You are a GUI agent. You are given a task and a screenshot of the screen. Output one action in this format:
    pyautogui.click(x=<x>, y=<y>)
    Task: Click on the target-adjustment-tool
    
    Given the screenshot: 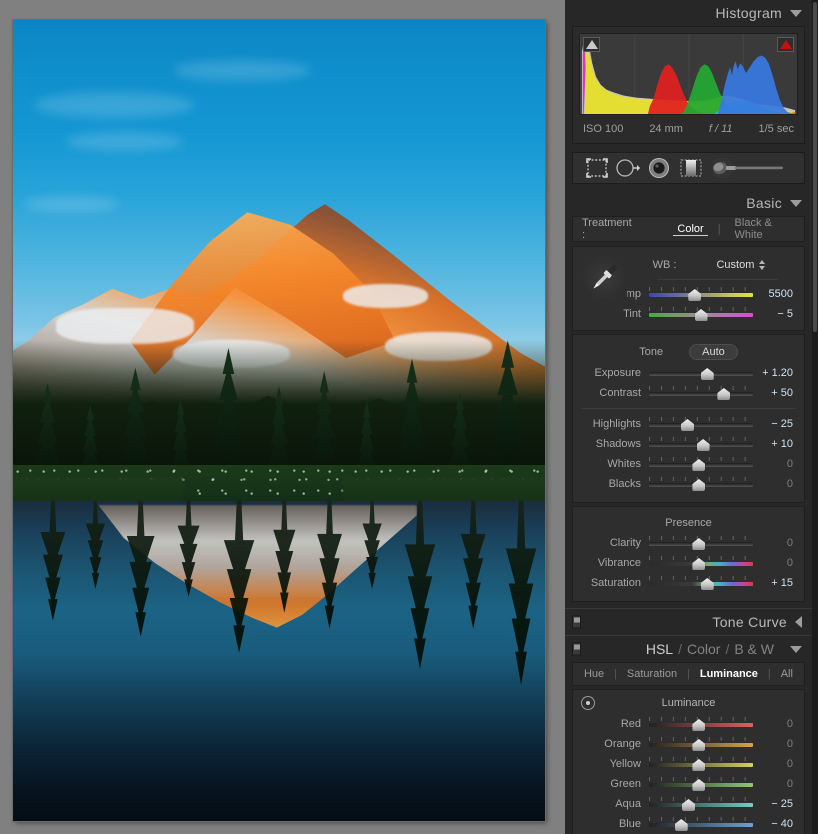 What is the action you would take?
    pyautogui.click(x=588, y=703)
    